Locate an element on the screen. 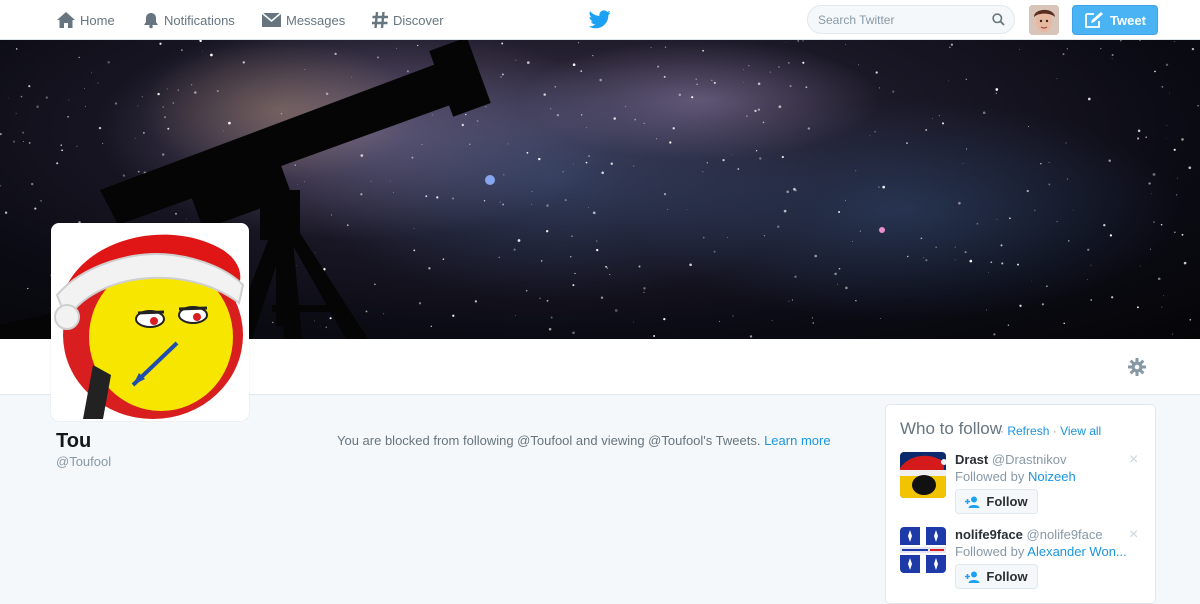  twitter-bird-icon is located at coordinates (600, 19).